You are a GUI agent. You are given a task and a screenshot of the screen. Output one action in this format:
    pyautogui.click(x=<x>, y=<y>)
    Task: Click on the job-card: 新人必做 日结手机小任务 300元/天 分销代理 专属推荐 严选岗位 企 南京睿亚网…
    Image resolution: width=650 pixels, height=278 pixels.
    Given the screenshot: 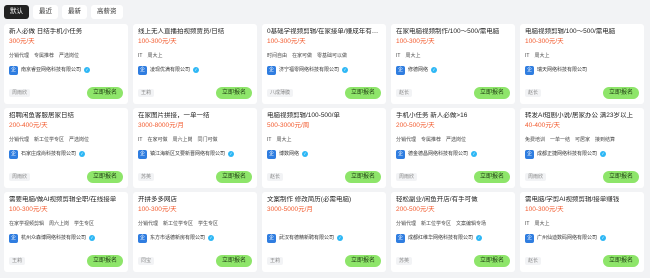 What is the action you would take?
    pyautogui.click(x=66, y=64)
    